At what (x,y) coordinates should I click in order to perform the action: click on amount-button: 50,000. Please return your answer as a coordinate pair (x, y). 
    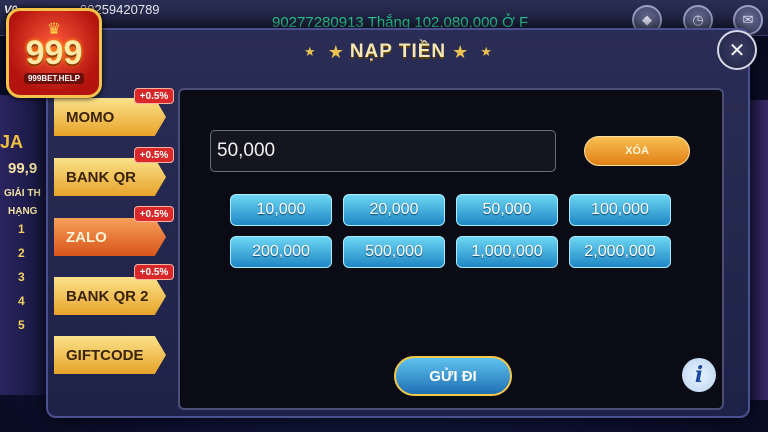
    Looking at the image, I should click on (507, 210).